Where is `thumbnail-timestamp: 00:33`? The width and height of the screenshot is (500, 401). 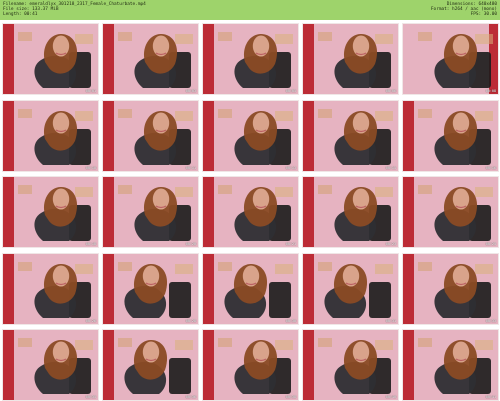
thumbnail-timestamp: 00:33 is located at coordinates (490, 320).